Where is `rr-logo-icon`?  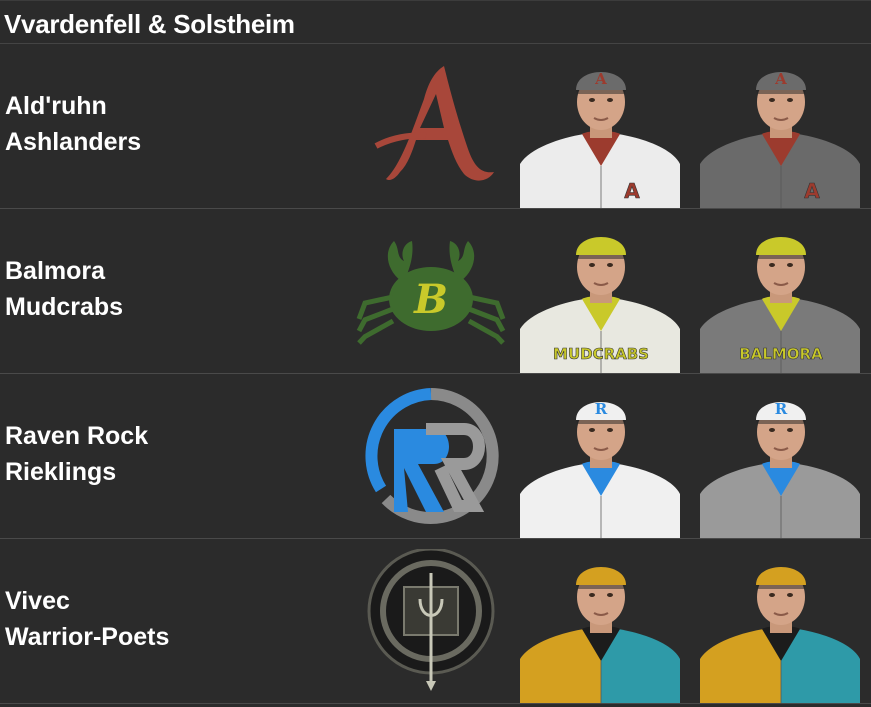 rr-logo-icon is located at coordinates (432, 456).